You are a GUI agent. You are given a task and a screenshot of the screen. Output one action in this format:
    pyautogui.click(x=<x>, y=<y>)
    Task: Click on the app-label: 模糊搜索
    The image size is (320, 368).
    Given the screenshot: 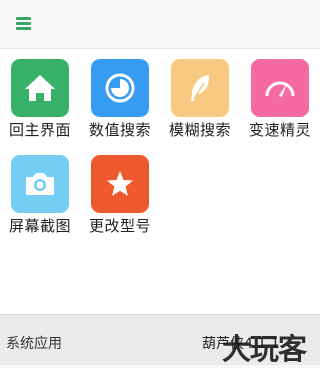 What is the action you would take?
    pyautogui.click(x=199, y=130)
    